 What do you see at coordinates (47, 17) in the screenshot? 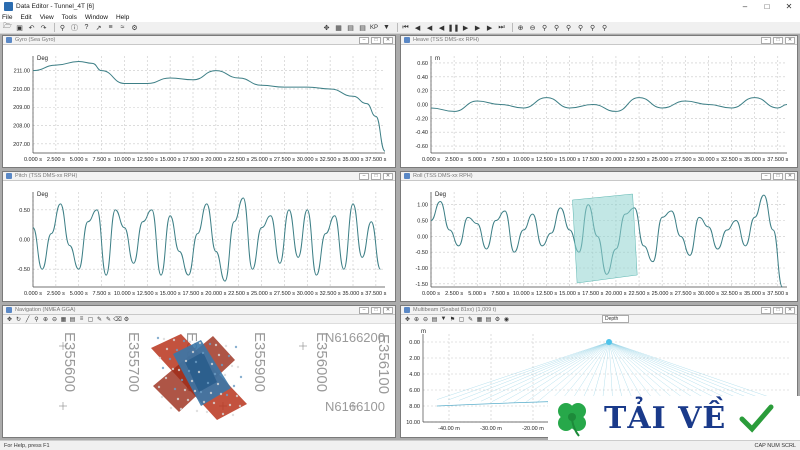
I see `menu-view: View` at bounding box center [47, 17].